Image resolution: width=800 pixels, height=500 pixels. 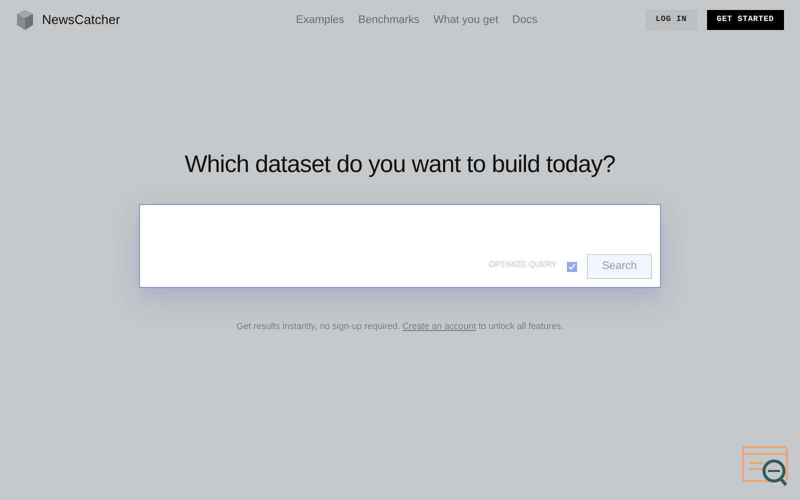 I want to click on brand-name: NewsCatcher, so click(x=81, y=20).